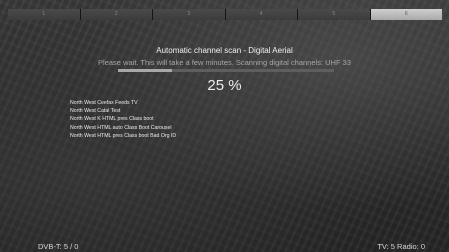  What do you see at coordinates (224, 50) in the screenshot?
I see `scan-title: Automatic channel scan - Digital Aerial` at bounding box center [224, 50].